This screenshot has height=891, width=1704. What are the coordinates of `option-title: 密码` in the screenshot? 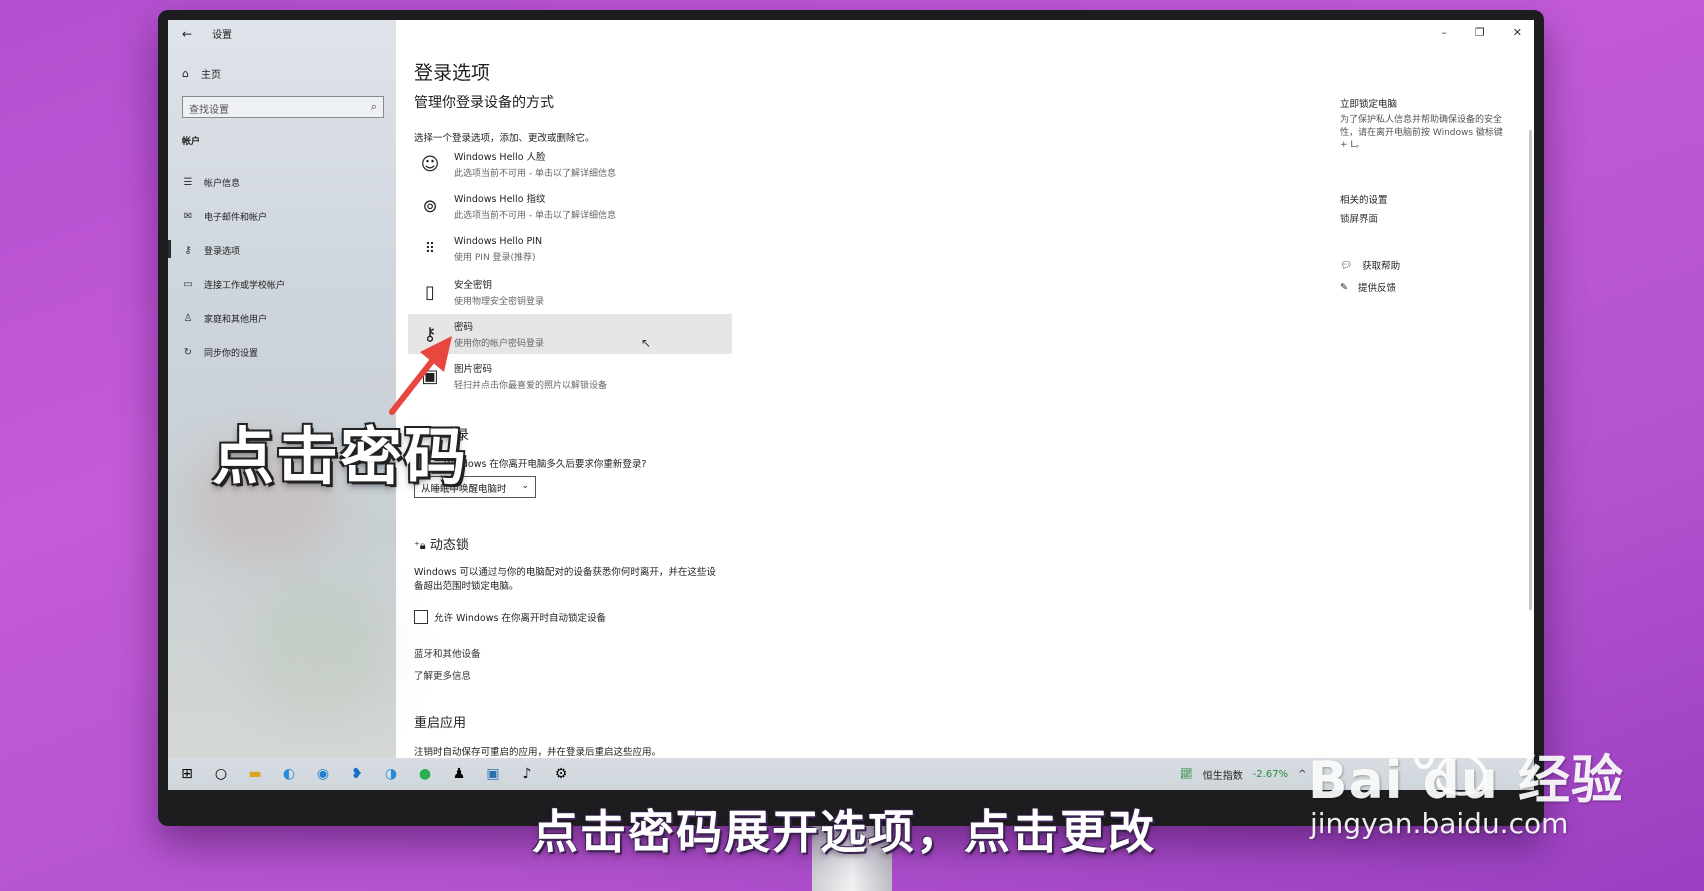 It's located at (464, 327).